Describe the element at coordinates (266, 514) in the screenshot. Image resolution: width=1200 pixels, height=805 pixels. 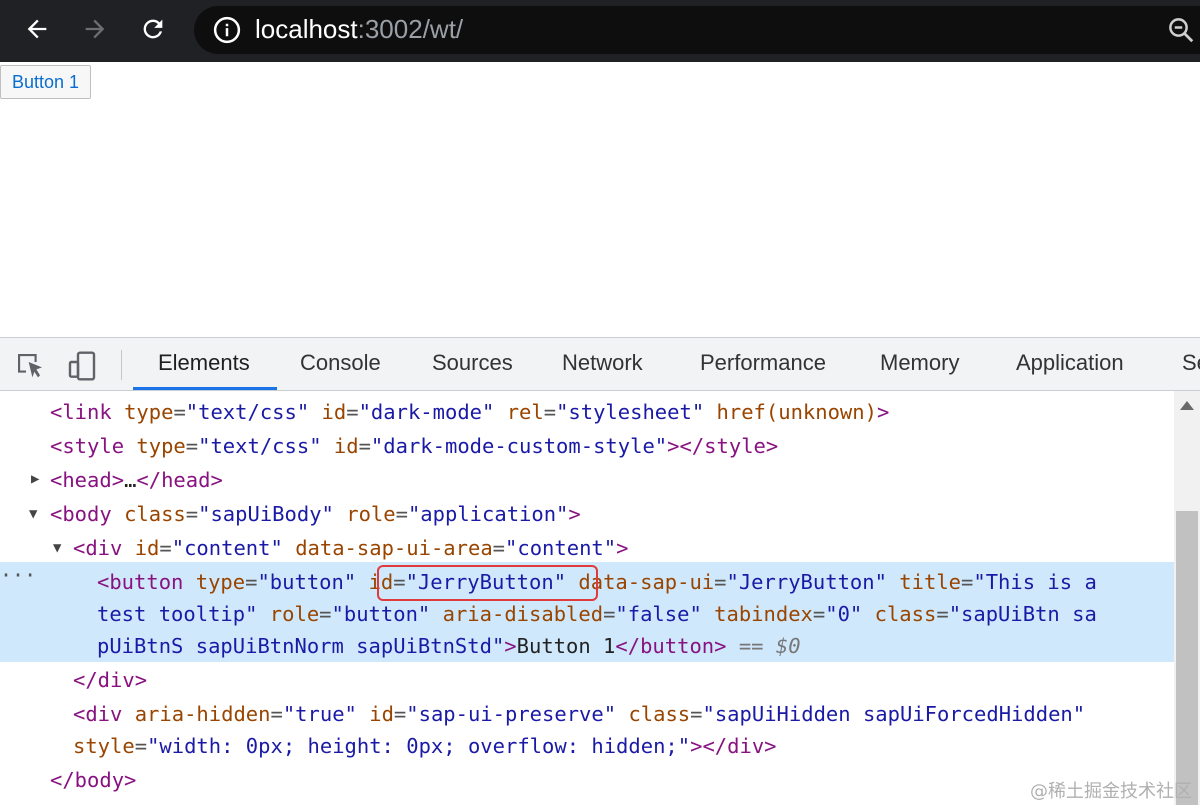
I see `attr-value: "sapUiBody"` at that location.